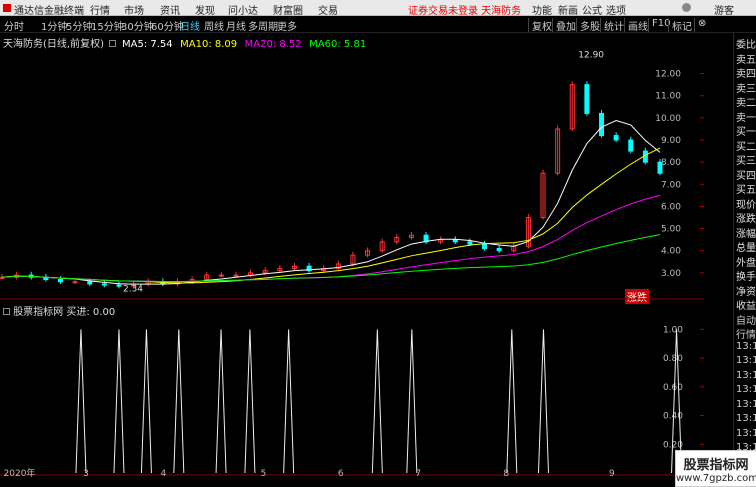 The width and height of the screenshot is (756, 487). I want to click on menu-item-ask: 问小达, so click(243, 9).